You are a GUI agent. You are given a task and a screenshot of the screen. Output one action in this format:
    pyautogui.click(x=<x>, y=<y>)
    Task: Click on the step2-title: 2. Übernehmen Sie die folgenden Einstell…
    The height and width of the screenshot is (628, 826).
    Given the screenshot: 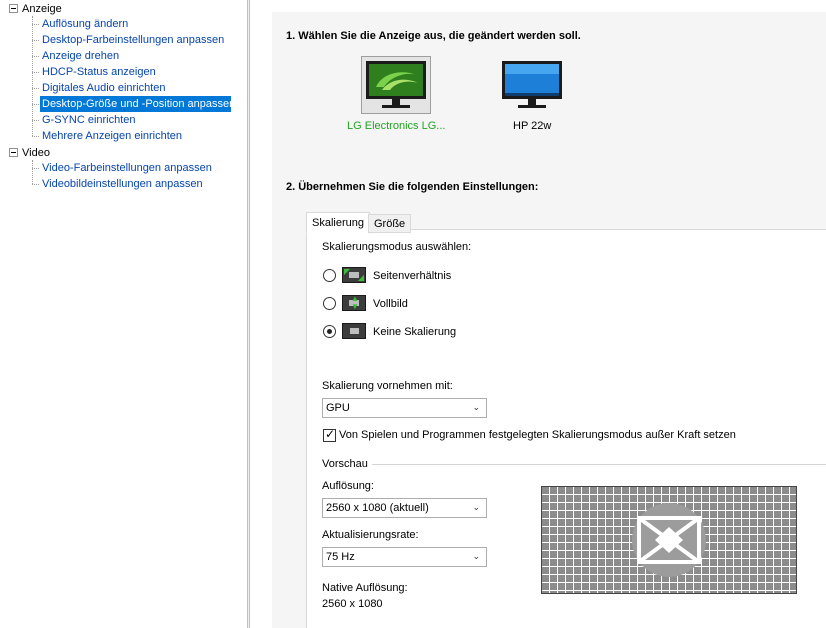 What is the action you would take?
    pyautogui.click(x=412, y=187)
    